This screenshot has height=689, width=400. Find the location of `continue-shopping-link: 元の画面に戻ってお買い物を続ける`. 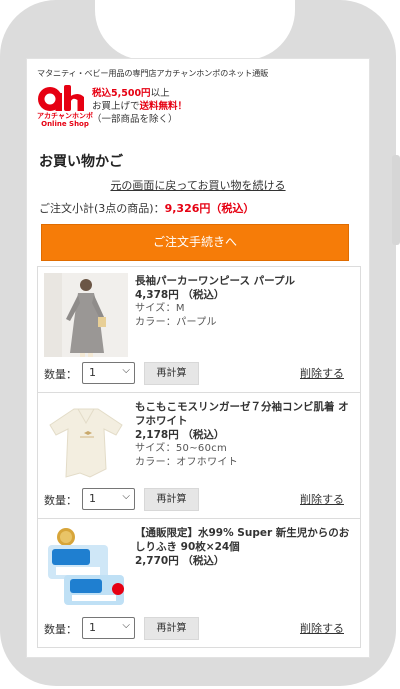

continue-shopping-link: 元の画面に戻ってお買い物を続ける is located at coordinates (198, 185).